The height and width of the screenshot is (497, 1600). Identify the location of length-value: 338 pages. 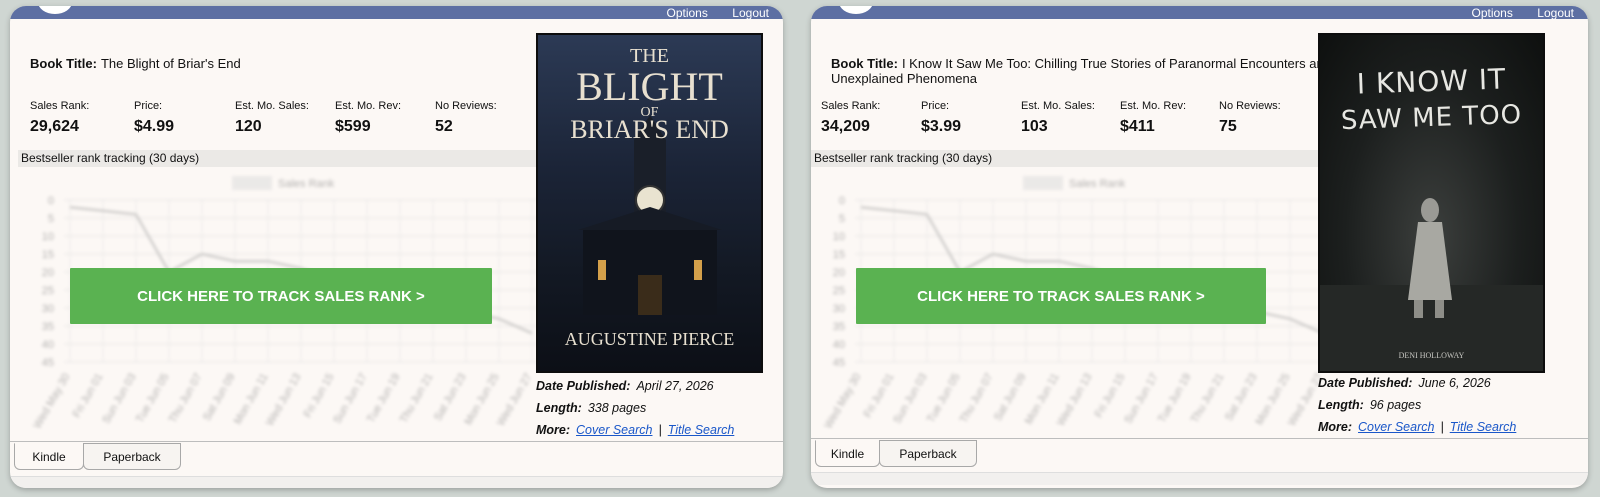
(617, 408).